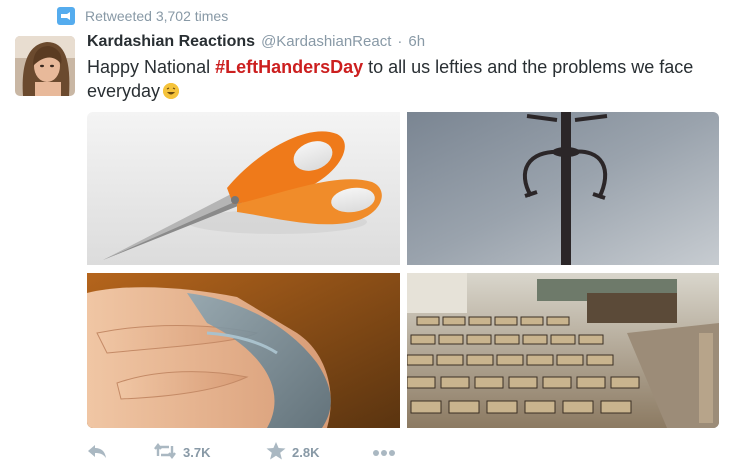  I want to click on tweet-timestamp: 6h, so click(416, 41).